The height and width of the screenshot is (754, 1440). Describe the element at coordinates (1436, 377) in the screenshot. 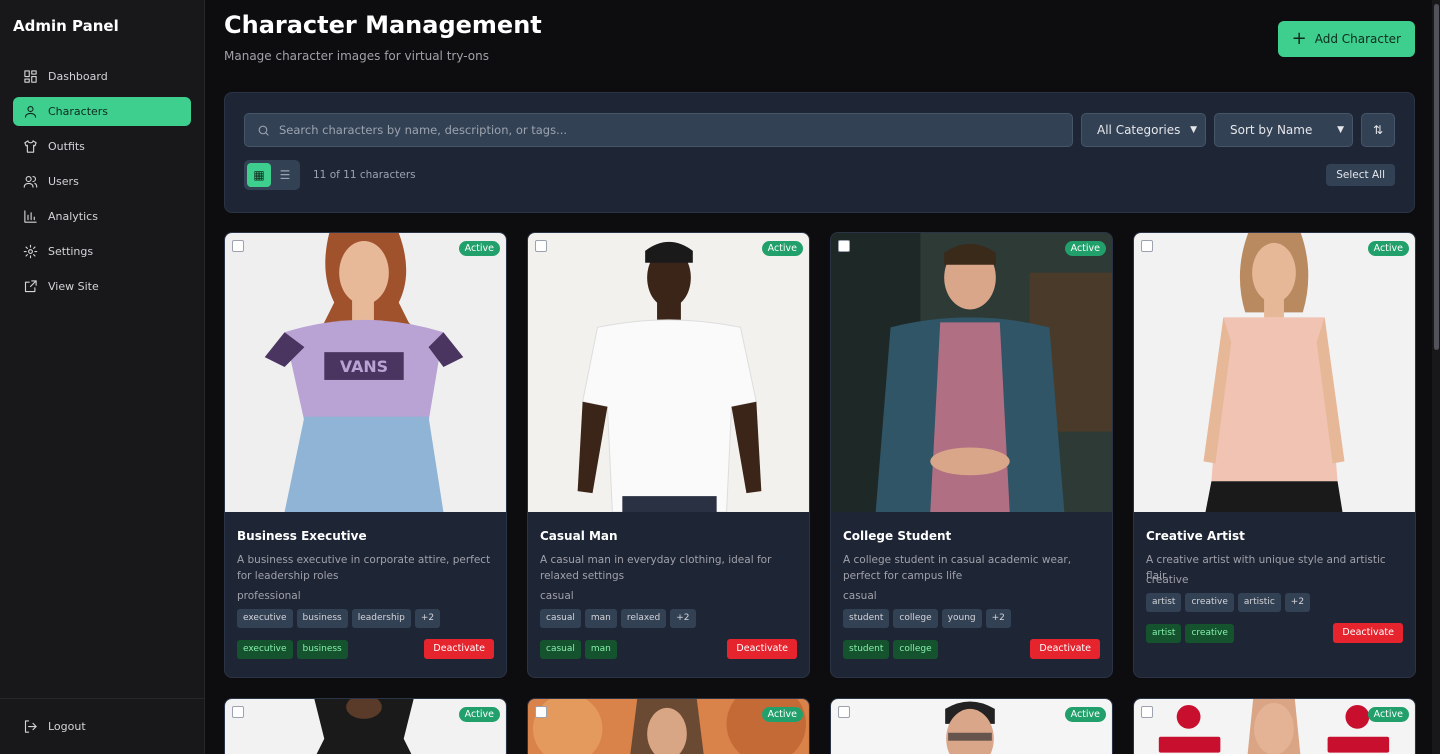

I see `scrollbar` at that location.